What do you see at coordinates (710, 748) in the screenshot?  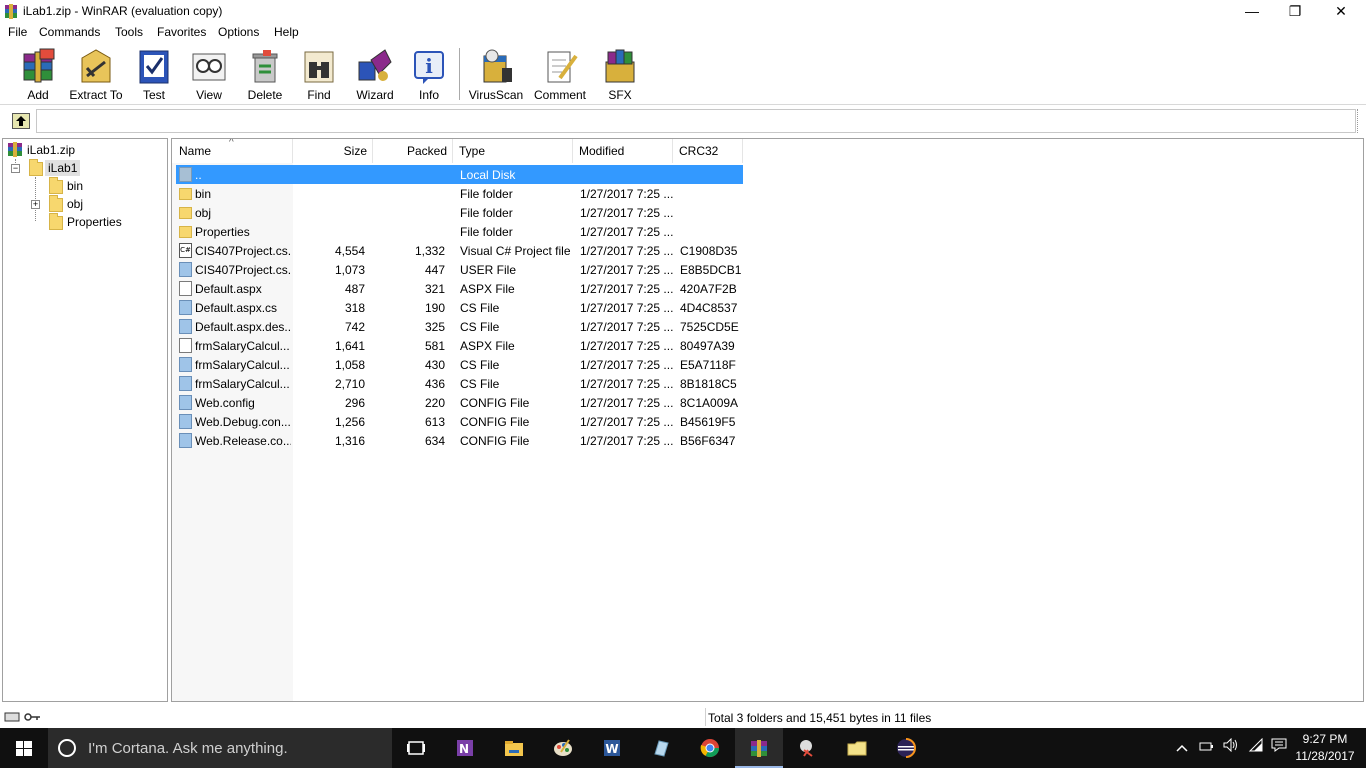 I see `taskbar-chrome` at bounding box center [710, 748].